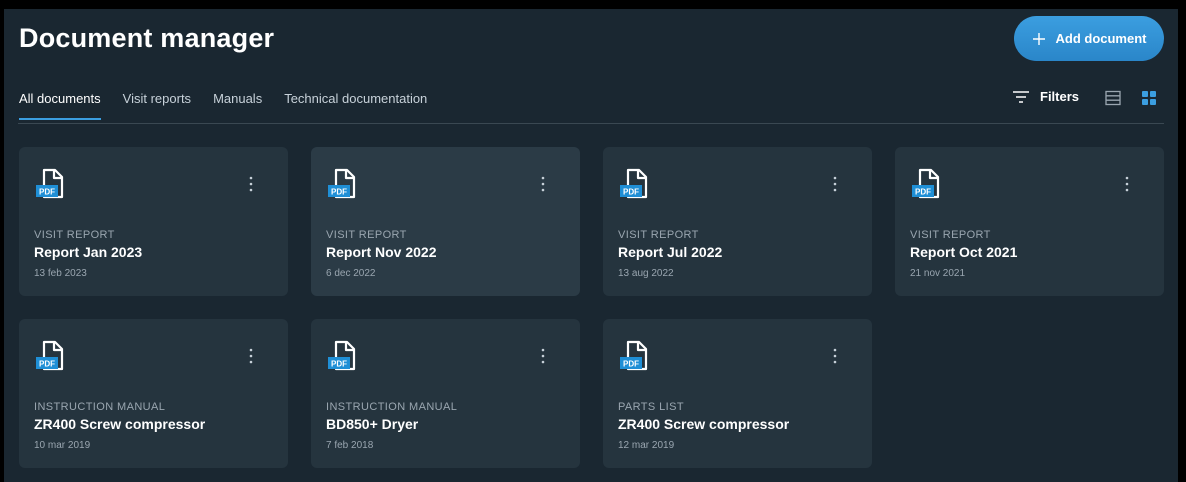 Image resolution: width=1186 pixels, height=482 pixels. Describe the element at coordinates (646, 273) in the screenshot. I see `document-date: 13 aug 2022` at that location.